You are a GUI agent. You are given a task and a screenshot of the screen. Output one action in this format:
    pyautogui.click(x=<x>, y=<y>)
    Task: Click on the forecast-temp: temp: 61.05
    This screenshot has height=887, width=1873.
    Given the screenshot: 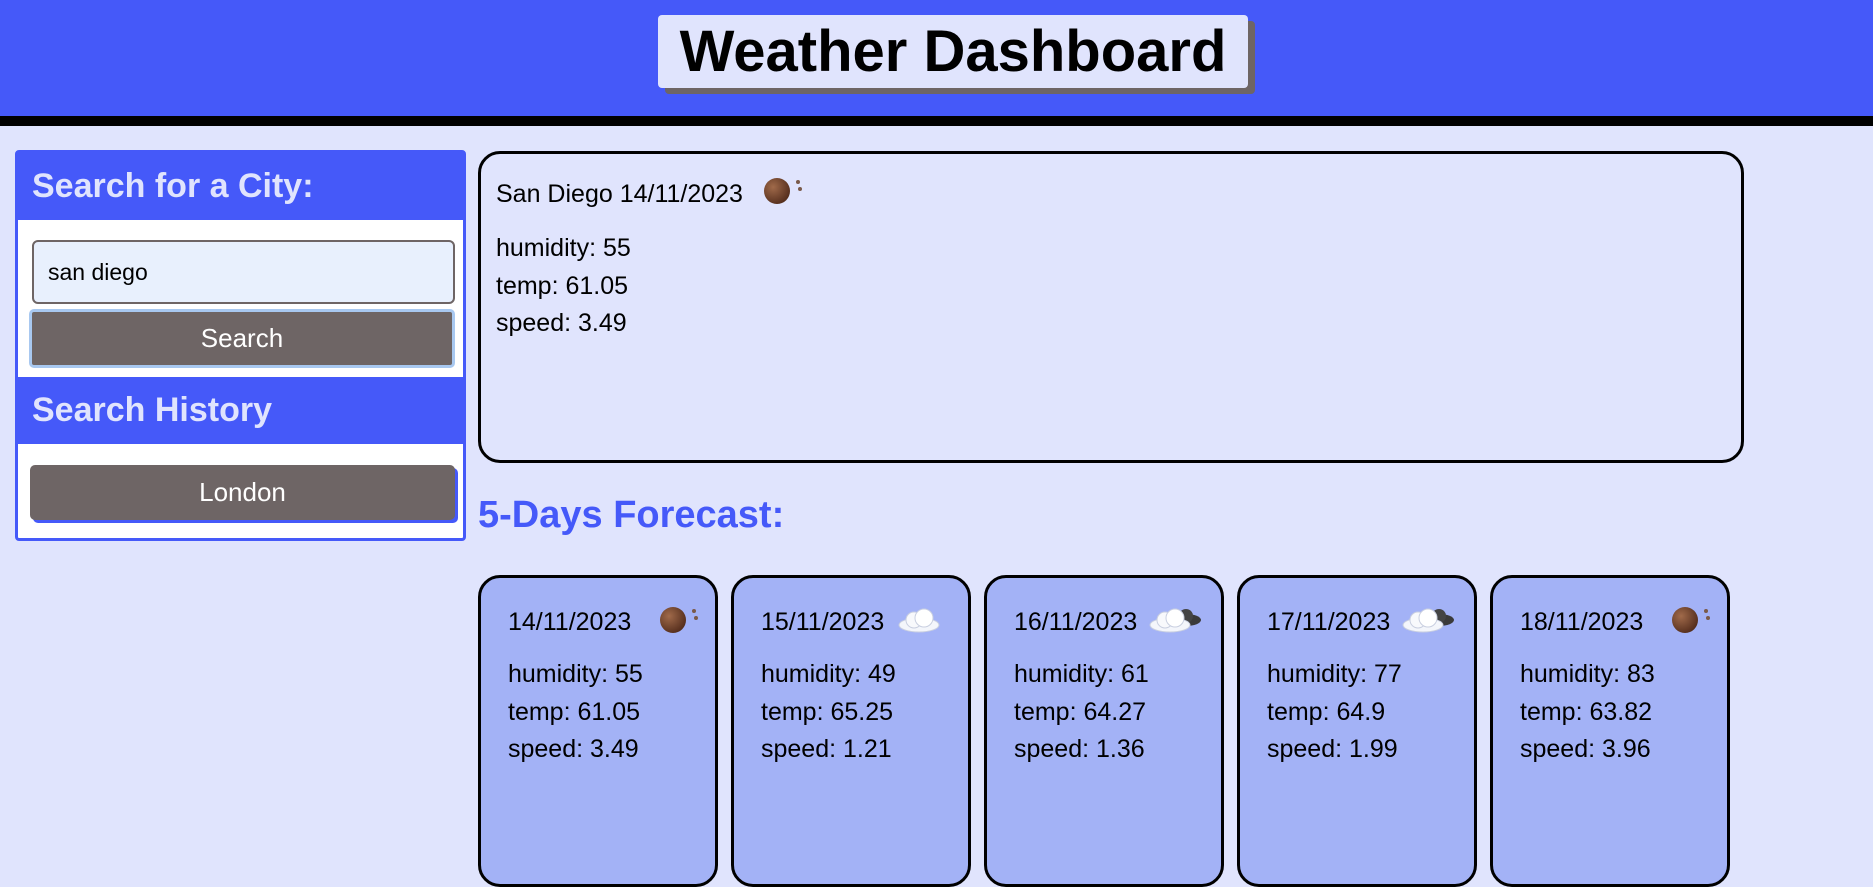 What is the action you would take?
    pyautogui.click(x=574, y=712)
    